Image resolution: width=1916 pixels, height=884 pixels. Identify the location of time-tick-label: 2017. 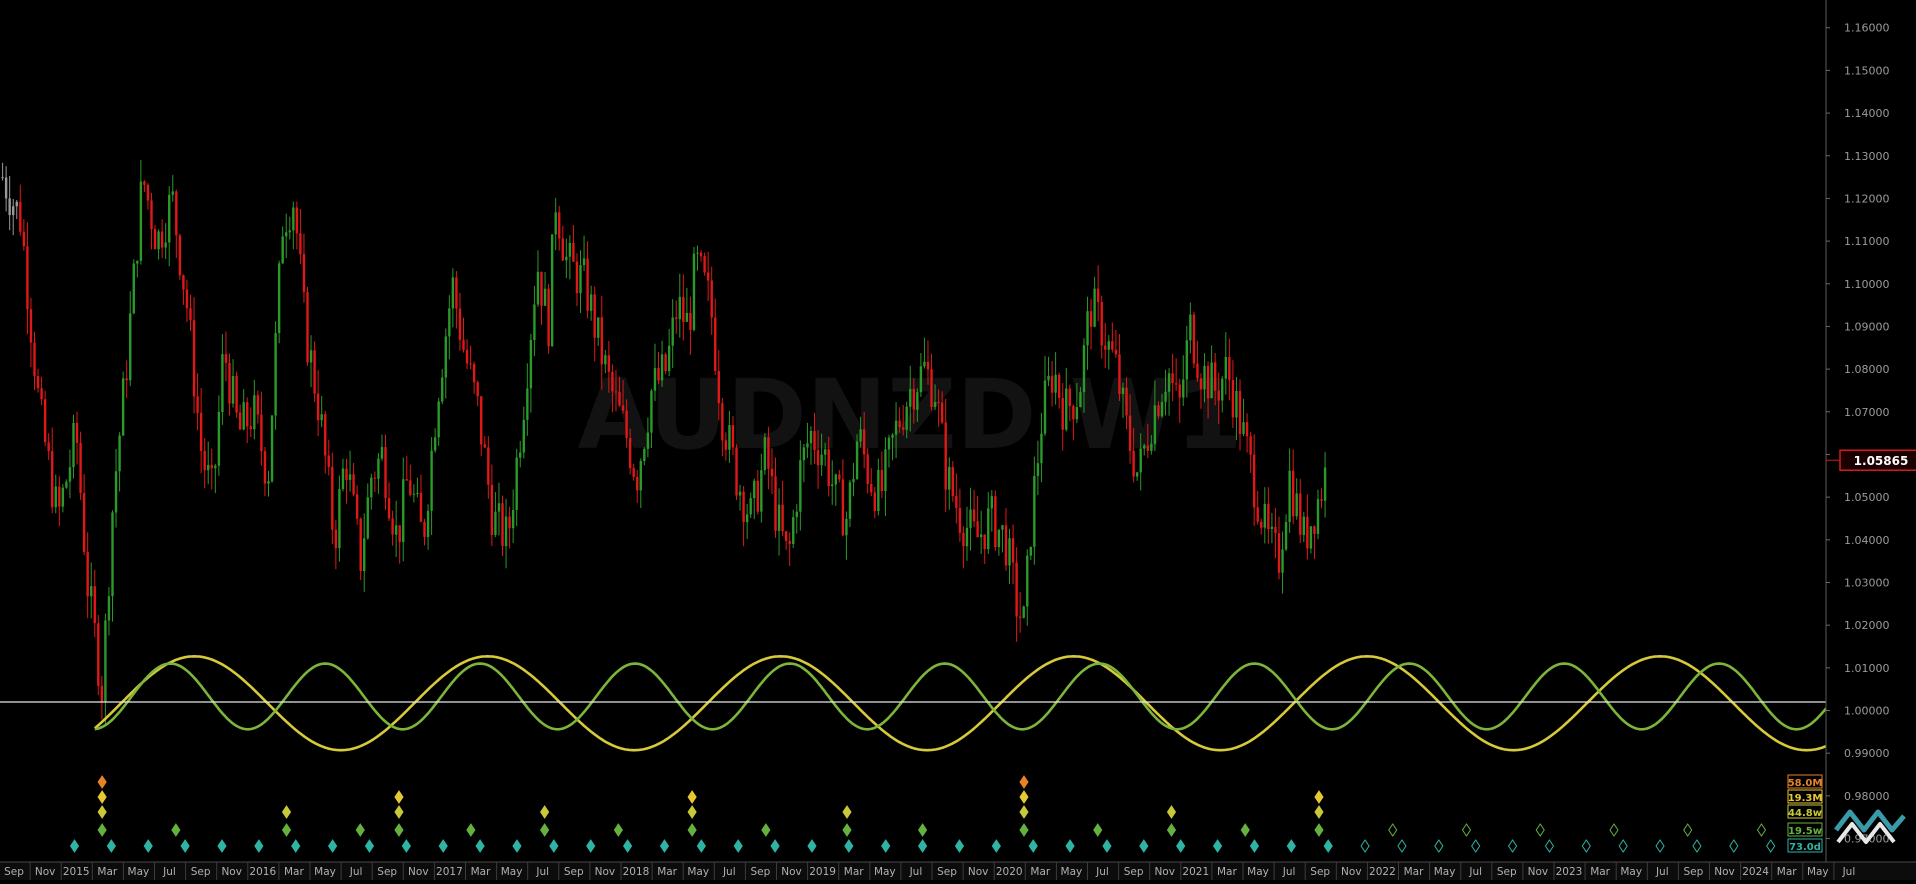
(449, 872).